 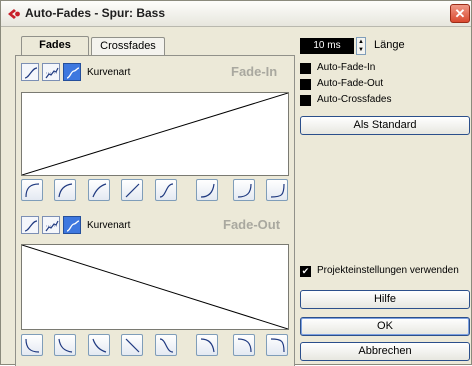 What do you see at coordinates (350, 83) in the screenshot?
I see `auto-fade-out-label: Auto-Fade-Out` at bounding box center [350, 83].